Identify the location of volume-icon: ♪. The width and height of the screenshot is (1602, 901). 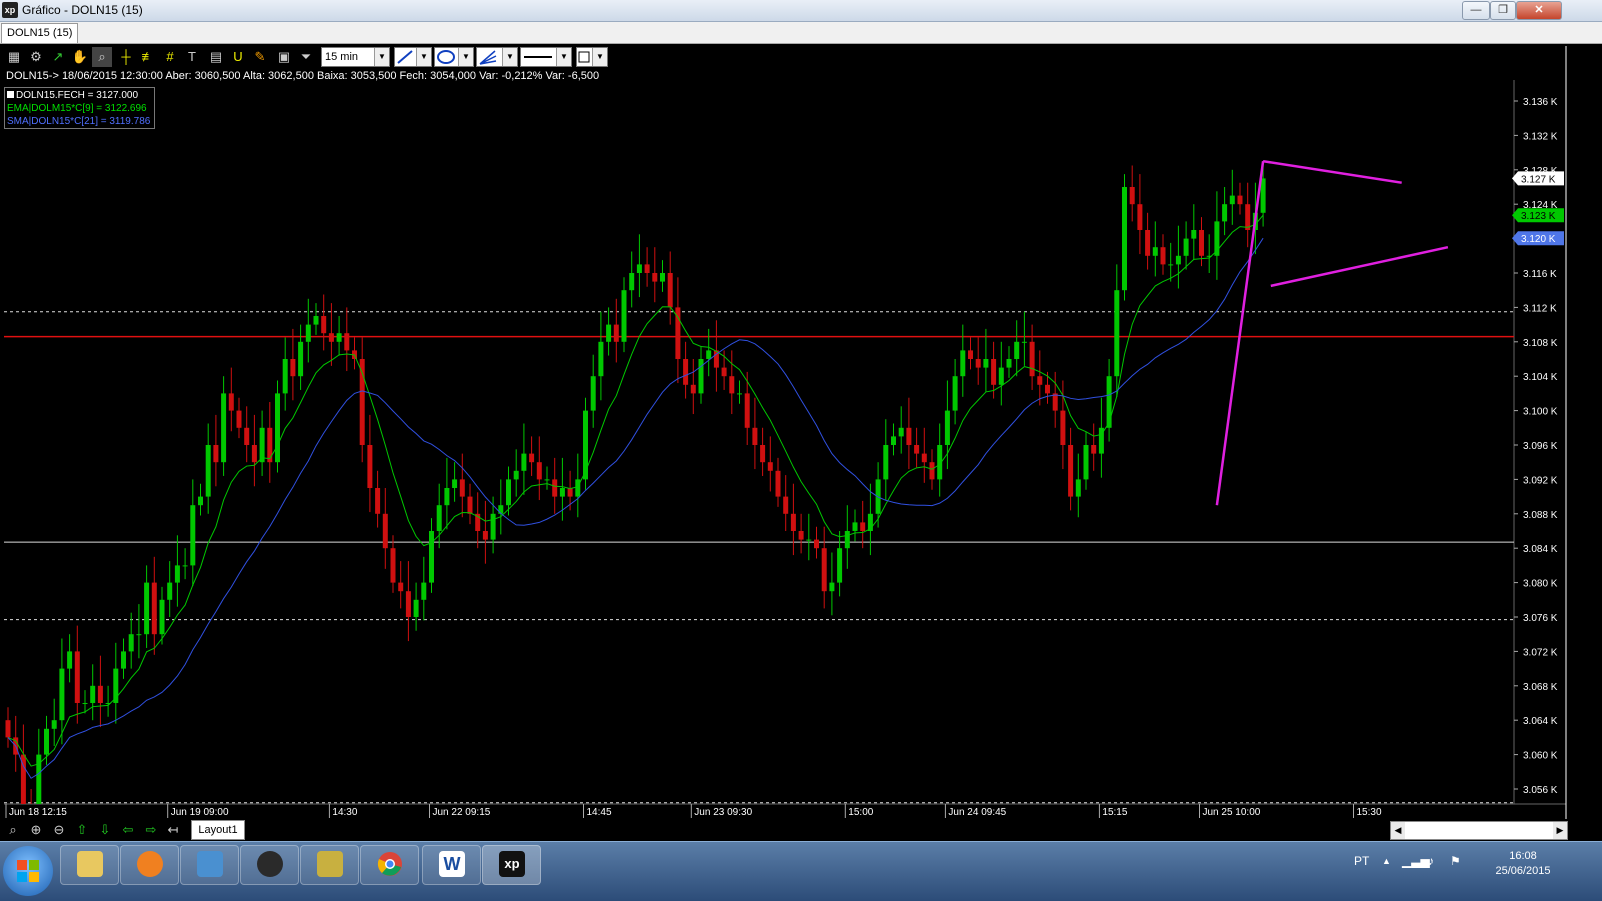
(1431, 861).